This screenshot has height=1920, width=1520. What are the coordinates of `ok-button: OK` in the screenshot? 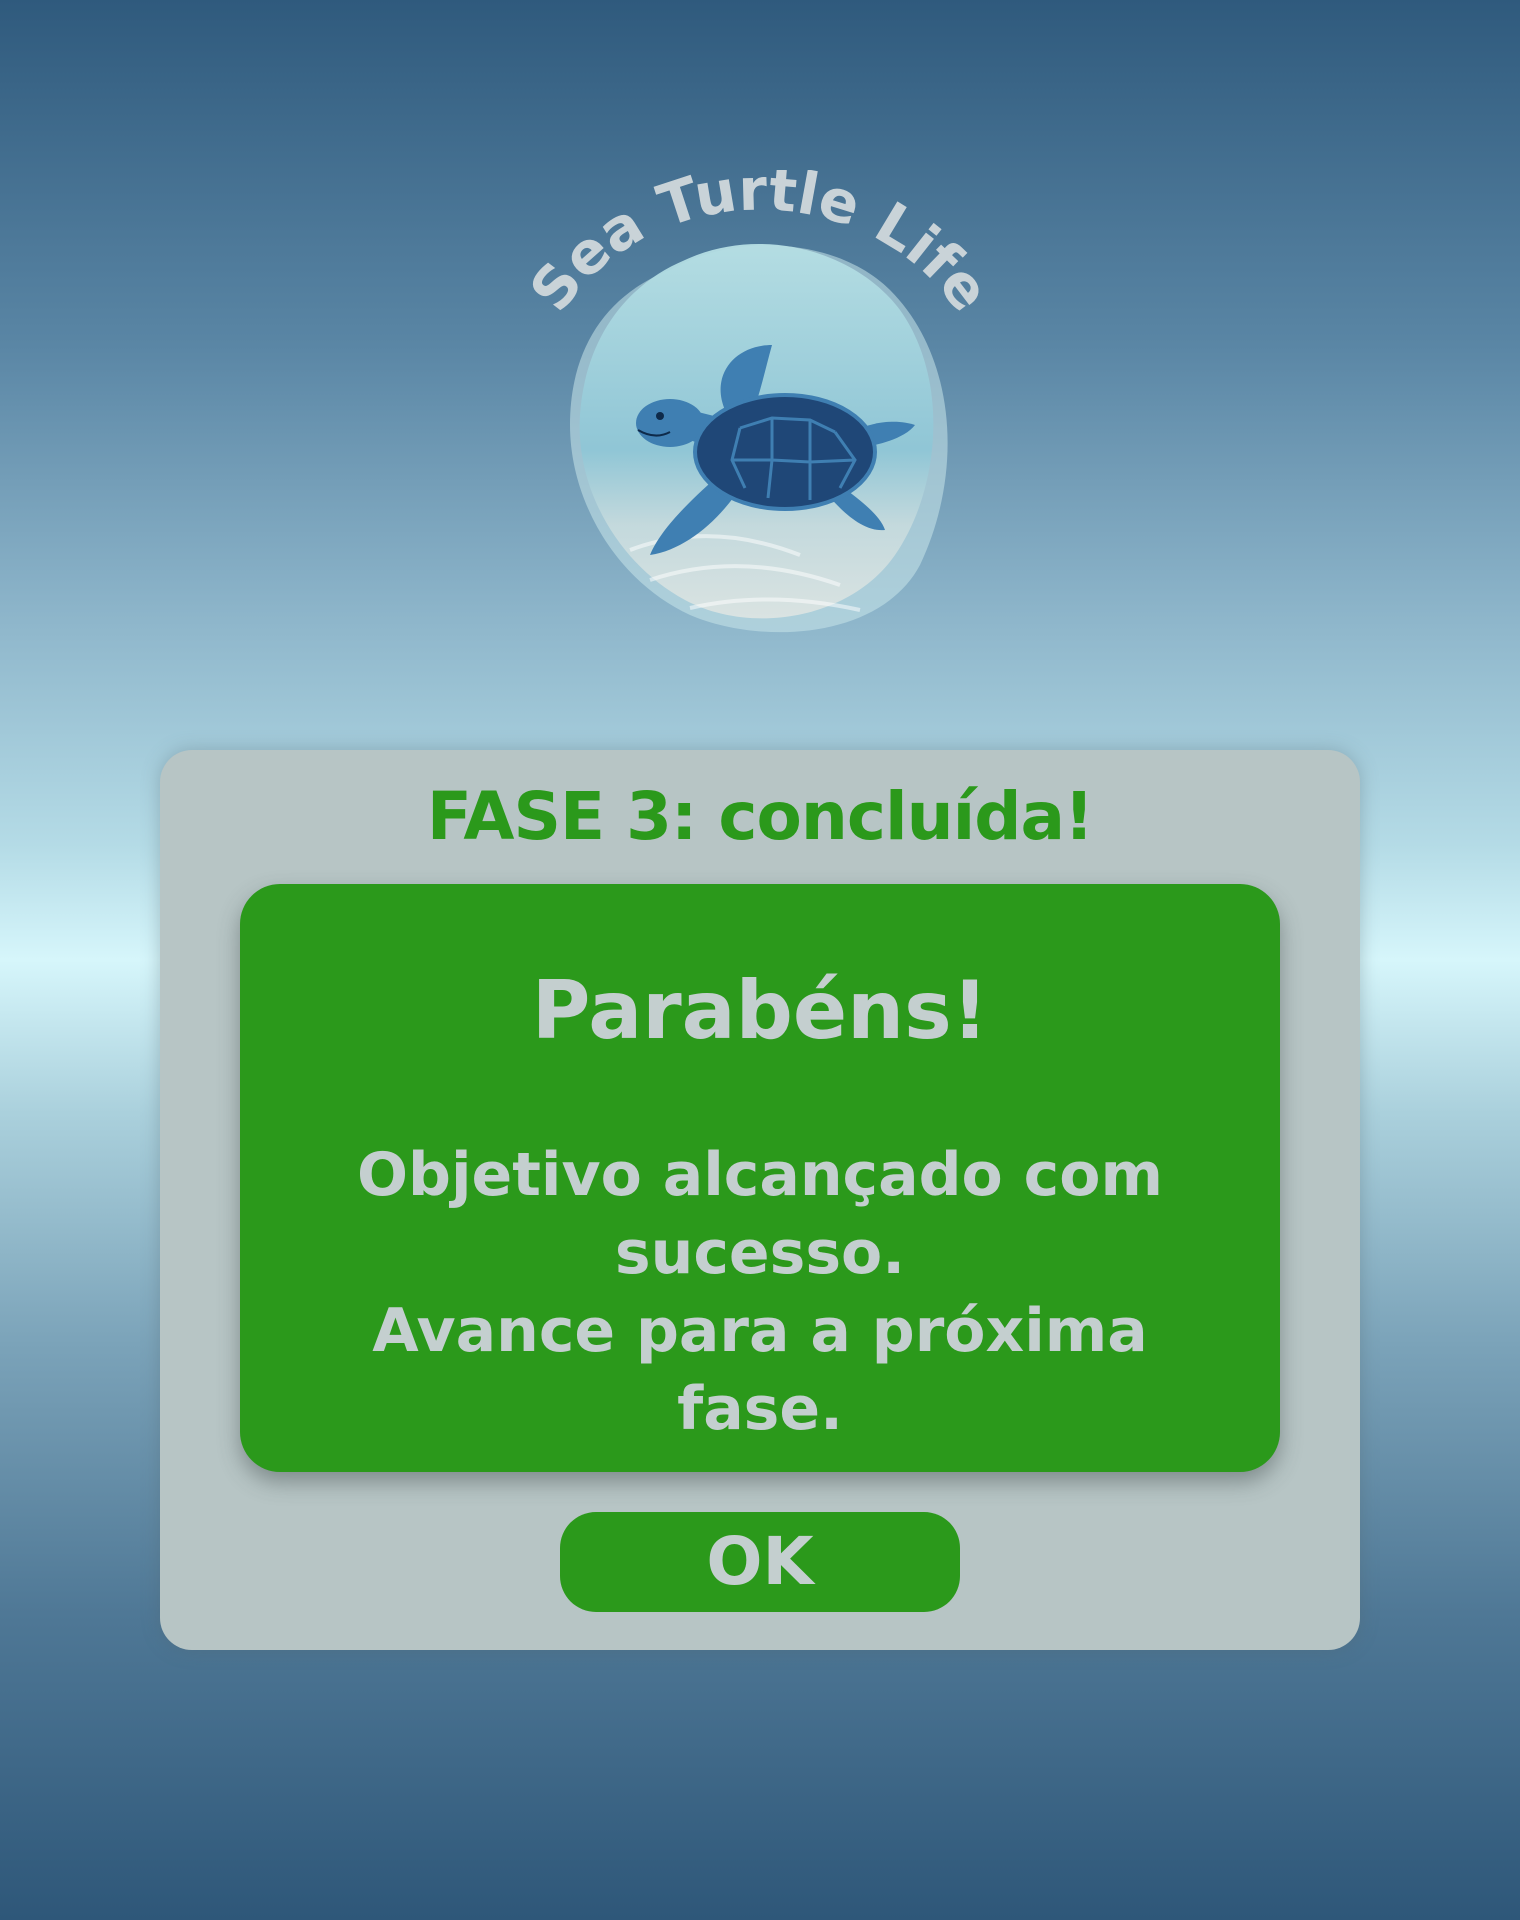 It's located at (760, 1562).